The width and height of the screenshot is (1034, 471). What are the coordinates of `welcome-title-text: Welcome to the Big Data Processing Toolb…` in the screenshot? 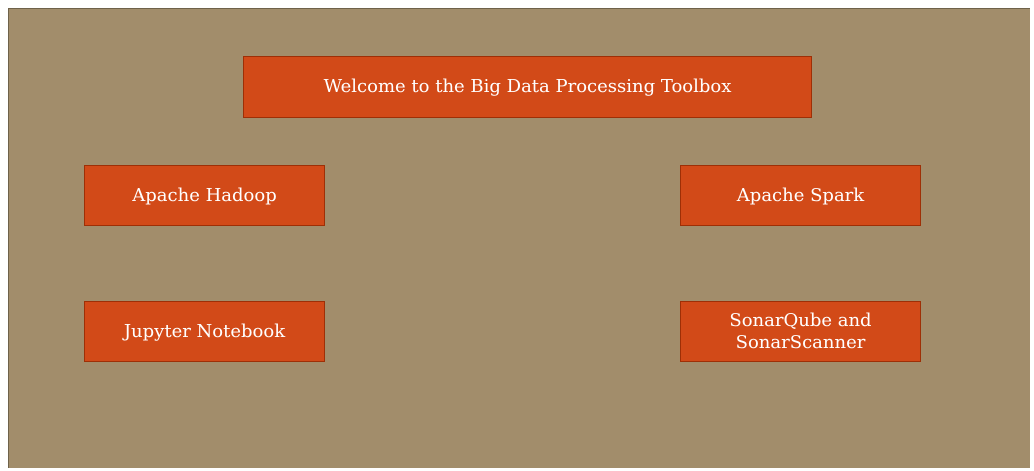 It's located at (527, 86).